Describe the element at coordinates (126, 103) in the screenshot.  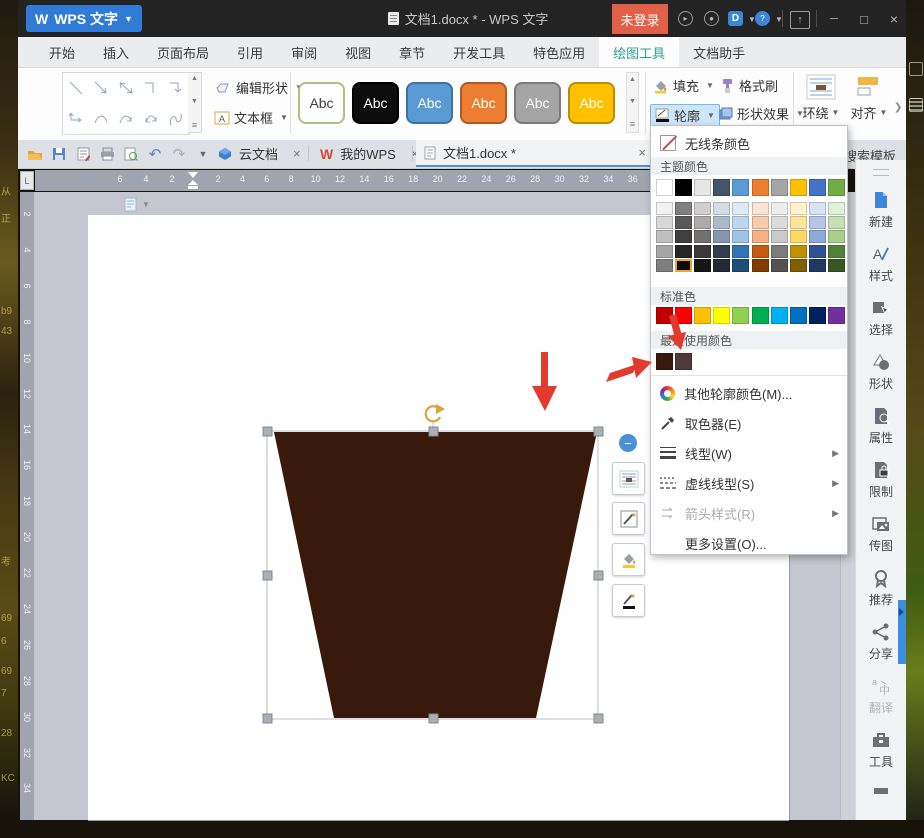
I see `lines-shape-gallery` at that location.